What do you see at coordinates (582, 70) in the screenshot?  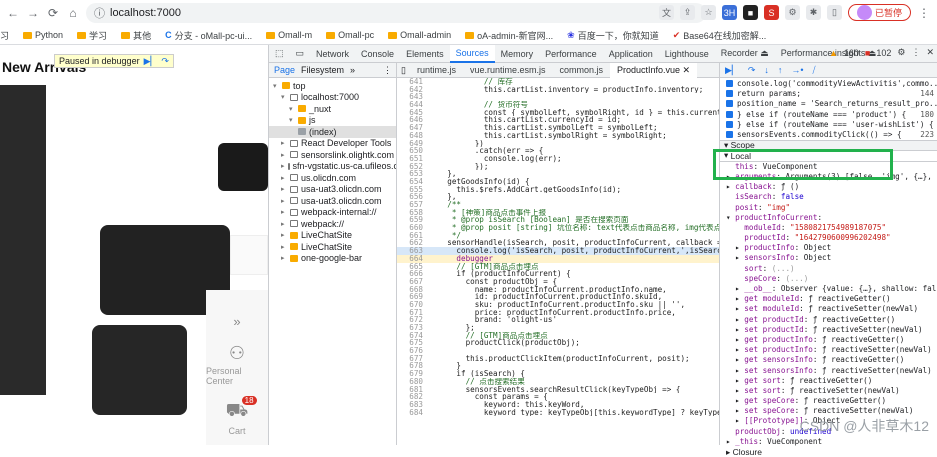 I see `editor-tab: common.js` at bounding box center [582, 70].